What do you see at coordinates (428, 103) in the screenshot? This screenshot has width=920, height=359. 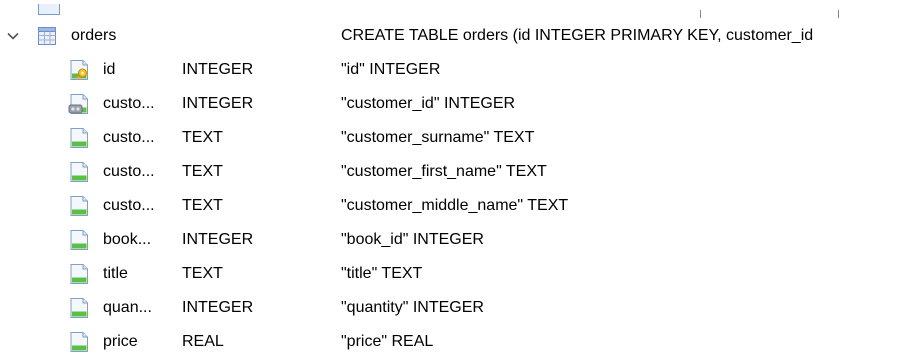 I see `field-schema: "customer_id" INTEGER` at bounding box center [428, 103].